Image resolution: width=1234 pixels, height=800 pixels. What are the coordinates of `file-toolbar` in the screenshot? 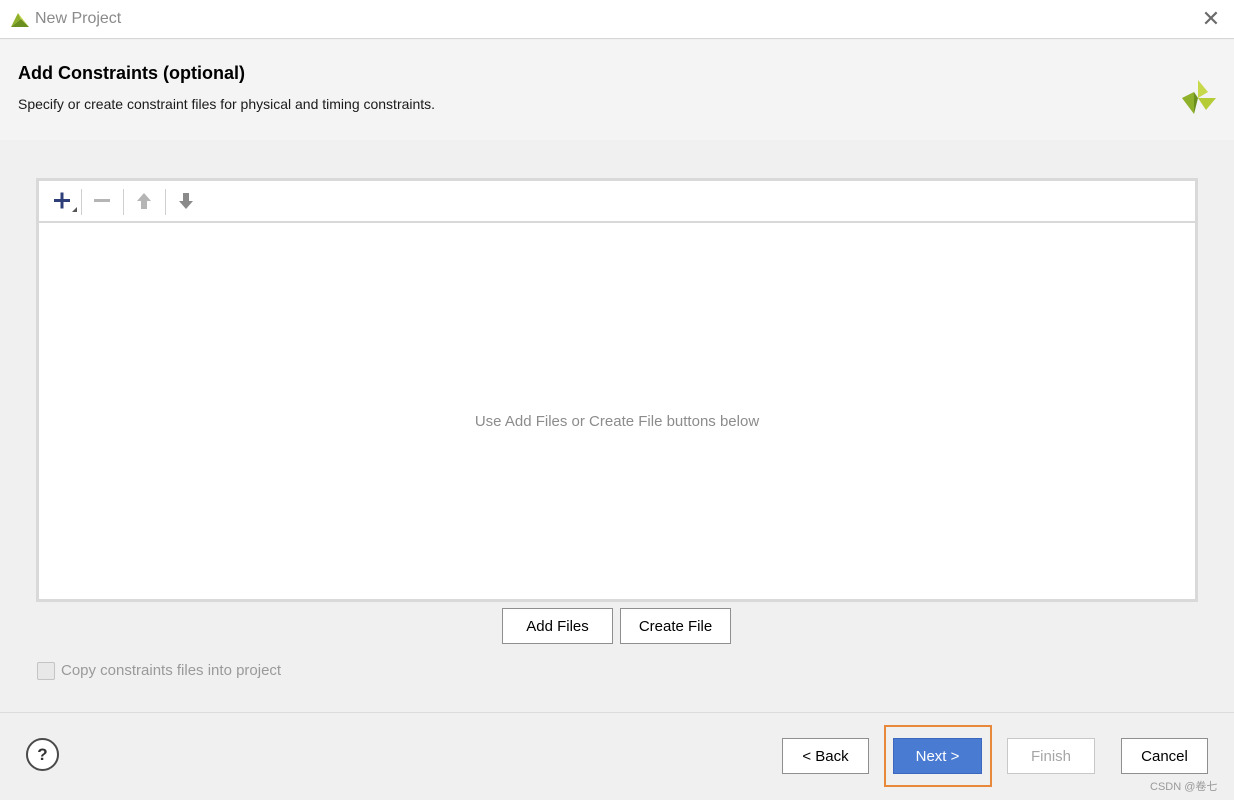 It's located at (617, 202).